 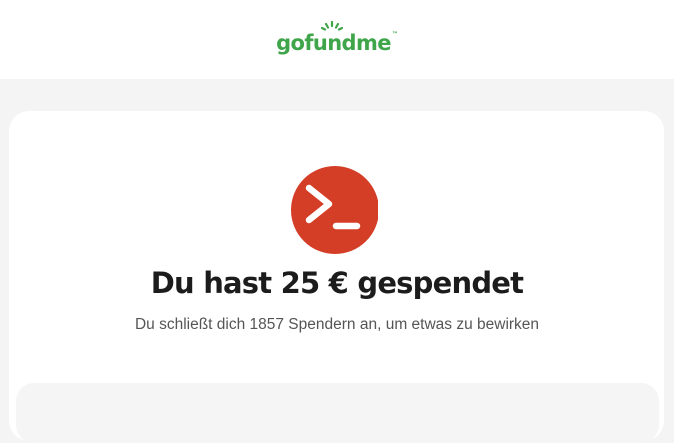 I want to click on logo-text: gofundme, so click(x=333, y=42).